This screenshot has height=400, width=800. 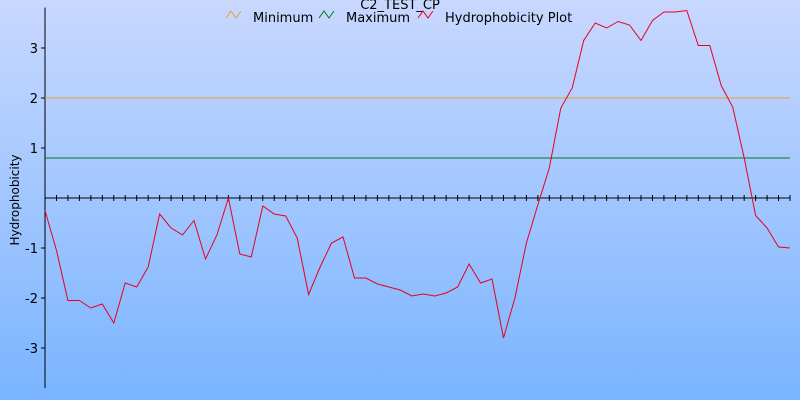 I want to click on y-tick-label: -1, so click(x=31, y=249).